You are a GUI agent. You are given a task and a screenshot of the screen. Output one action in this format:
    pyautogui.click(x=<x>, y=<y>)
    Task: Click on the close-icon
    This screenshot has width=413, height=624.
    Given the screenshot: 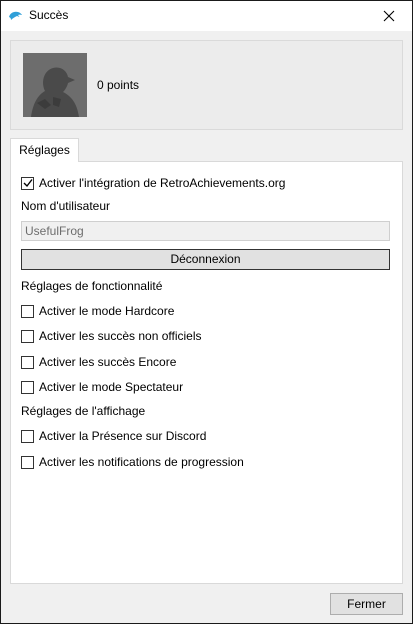 What is the action you would take?
    pyautogui.click(x=389, y=16)
    